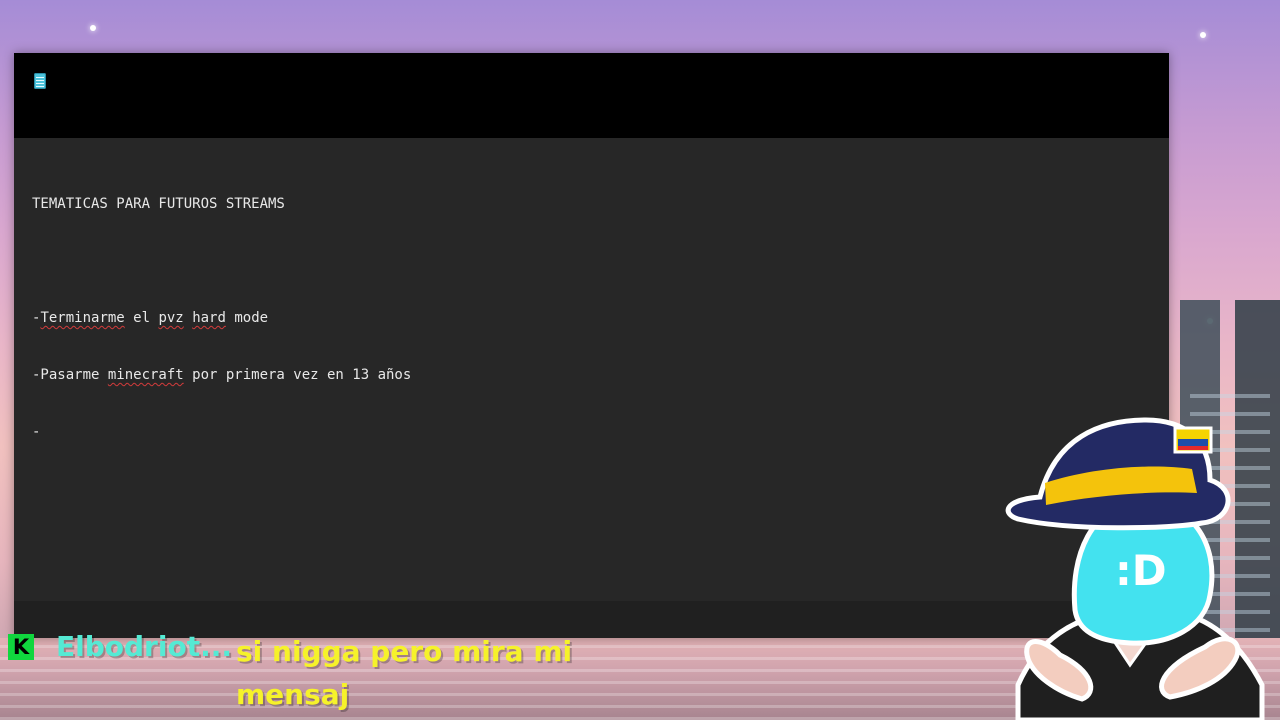 Image resolution: width=1280 pixels, height=720 pixels. What do you see at coordinates (1141, 570) in the screenshot?
I see `avatar-face-text: :D` at bounding box center [1141, 570].